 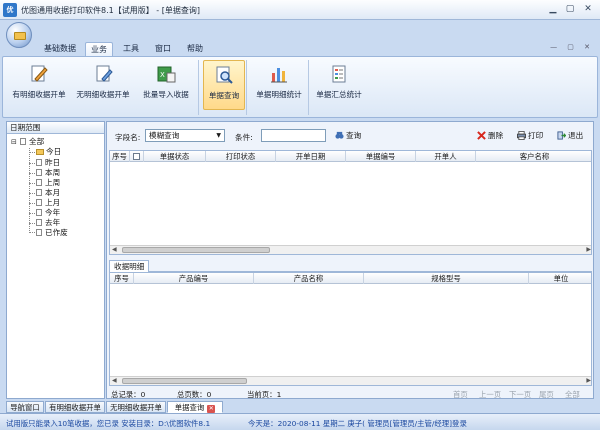 What do you see at coordinates (129, 266) in the screenshot?
I see `tab-receipt-details: 收据明细` at bounding box center [129, 266].